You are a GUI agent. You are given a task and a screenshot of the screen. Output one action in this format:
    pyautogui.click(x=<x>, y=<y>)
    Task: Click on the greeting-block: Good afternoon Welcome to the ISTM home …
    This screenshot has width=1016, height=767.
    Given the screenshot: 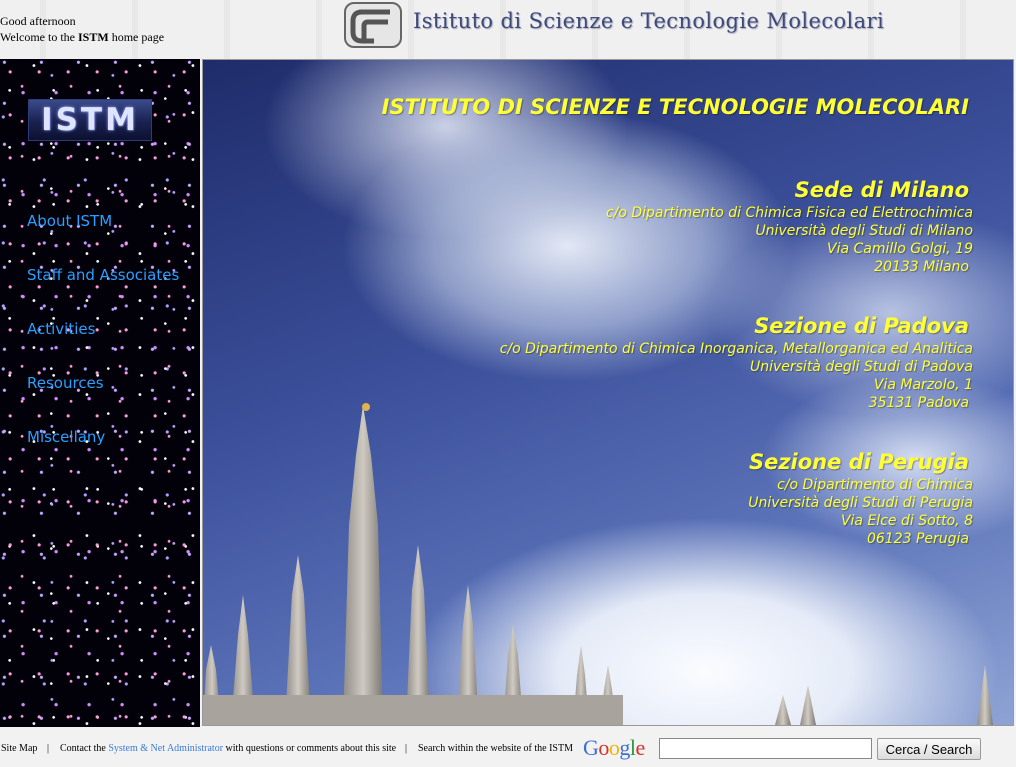 What is the action you would take?
    pyautogui.click(x=82, y=29)
    